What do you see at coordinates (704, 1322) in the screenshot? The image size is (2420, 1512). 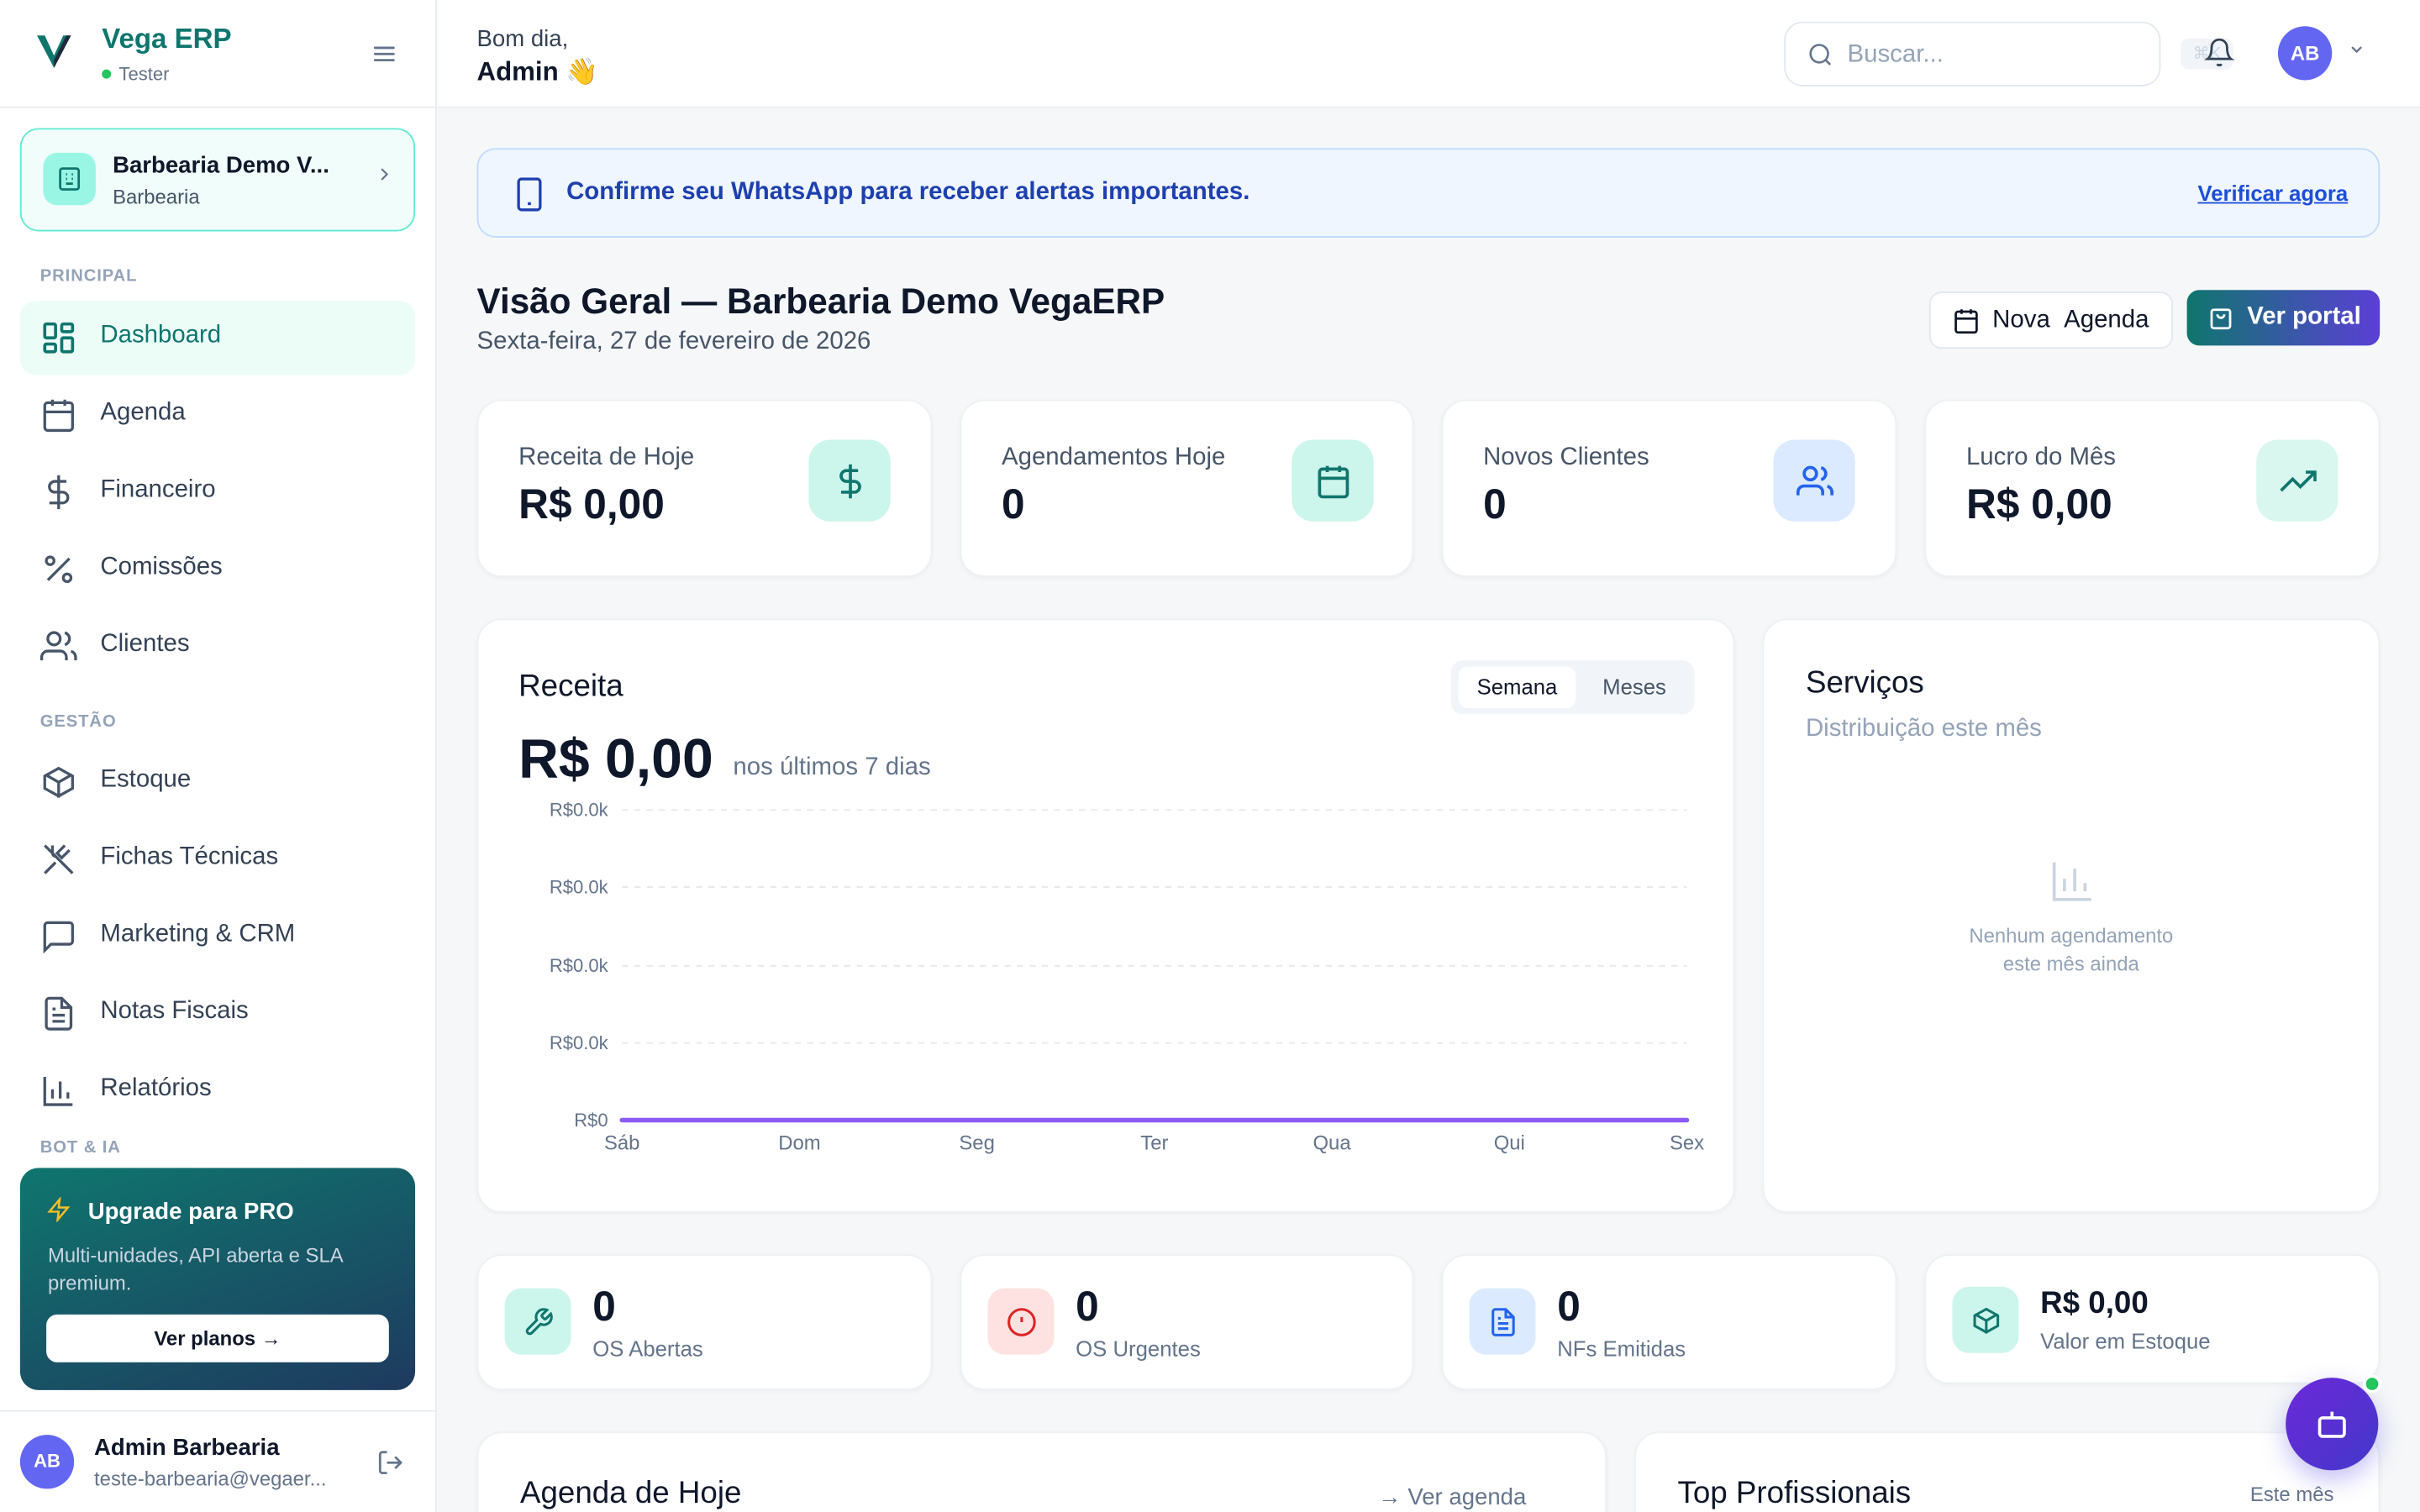 I see `stat-card-os-open: 0 OS Abertas` at bounding box center [704, 1322].